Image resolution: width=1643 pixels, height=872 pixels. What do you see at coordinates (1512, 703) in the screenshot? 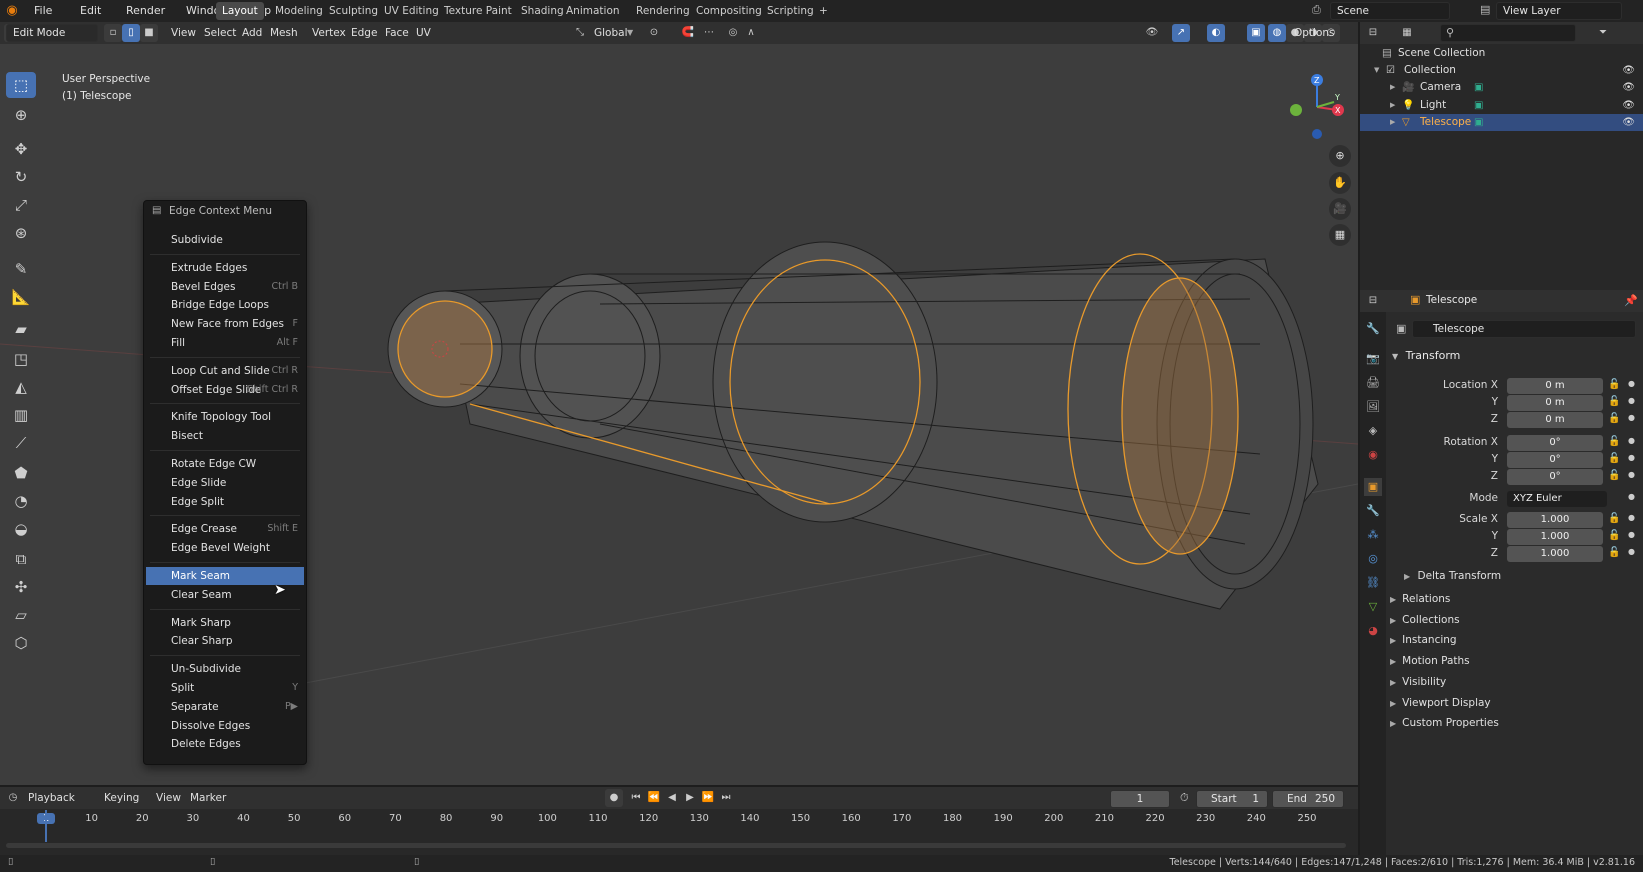
I see `panel-viewport-display: ▶ Viewport Display` at bounding box center [1512, 703].